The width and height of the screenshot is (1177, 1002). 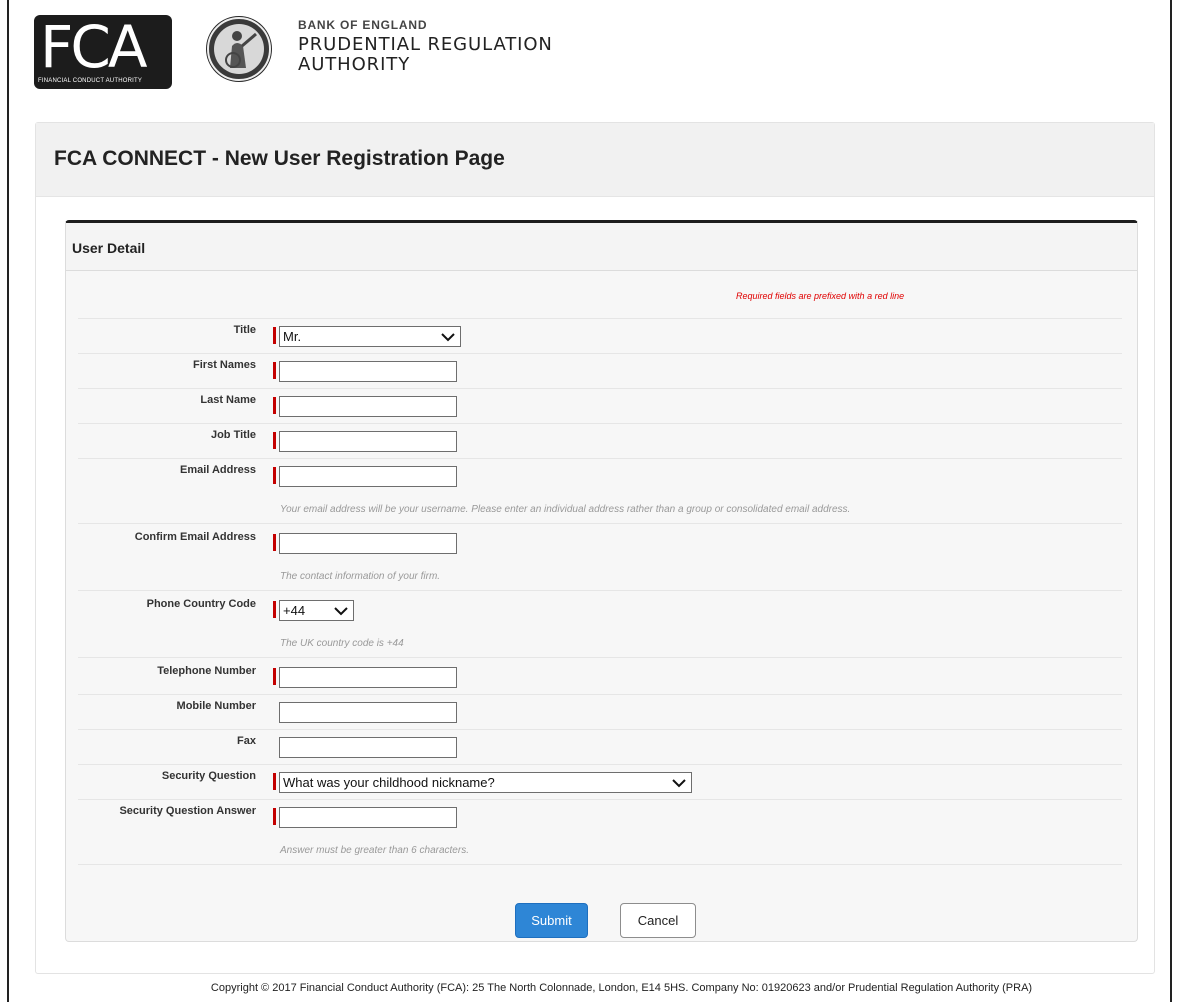 I want to click on pra-line-2: PRUDENTIAL REGULATION, so click(x=425, y=44).